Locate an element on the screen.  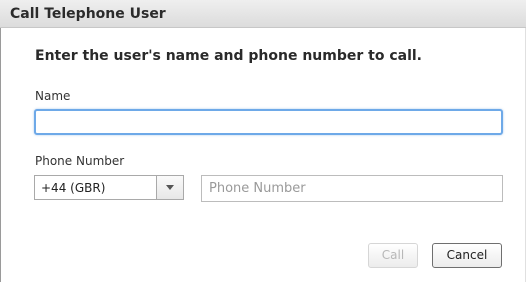
phone-number-input is located at coordinates (352, 188).